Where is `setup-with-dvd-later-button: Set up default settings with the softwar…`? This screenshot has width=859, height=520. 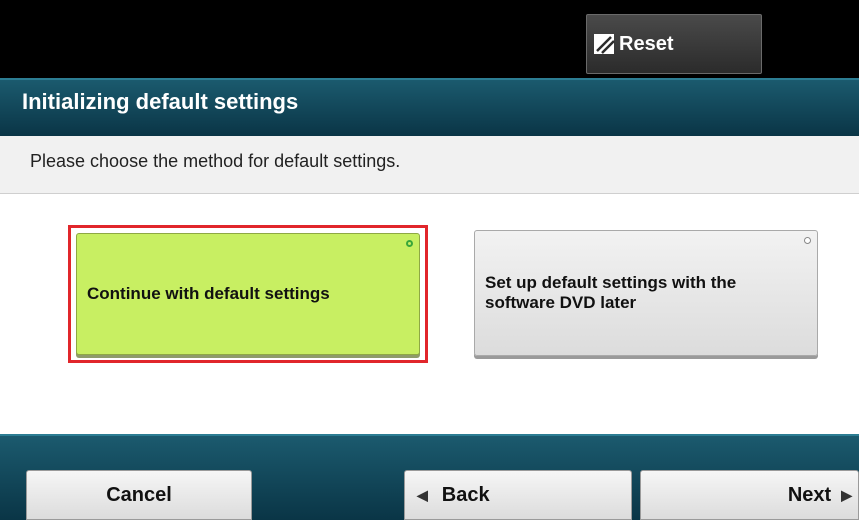
setup-with-dvd-later-button: Set up default settings with the softwar… is located at coordinates (646, 293).